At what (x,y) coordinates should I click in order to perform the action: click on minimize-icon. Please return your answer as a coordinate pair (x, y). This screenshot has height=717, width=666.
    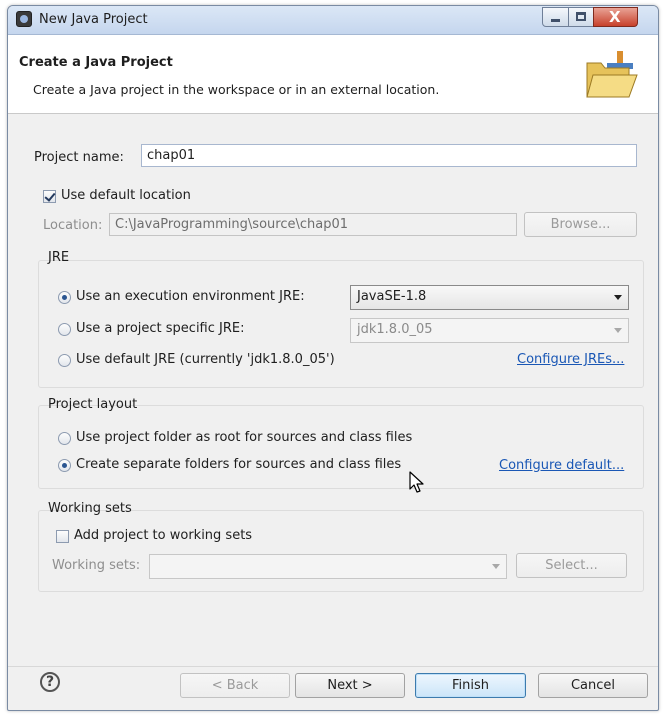
    Looking at the image, I should click on (555, 20).